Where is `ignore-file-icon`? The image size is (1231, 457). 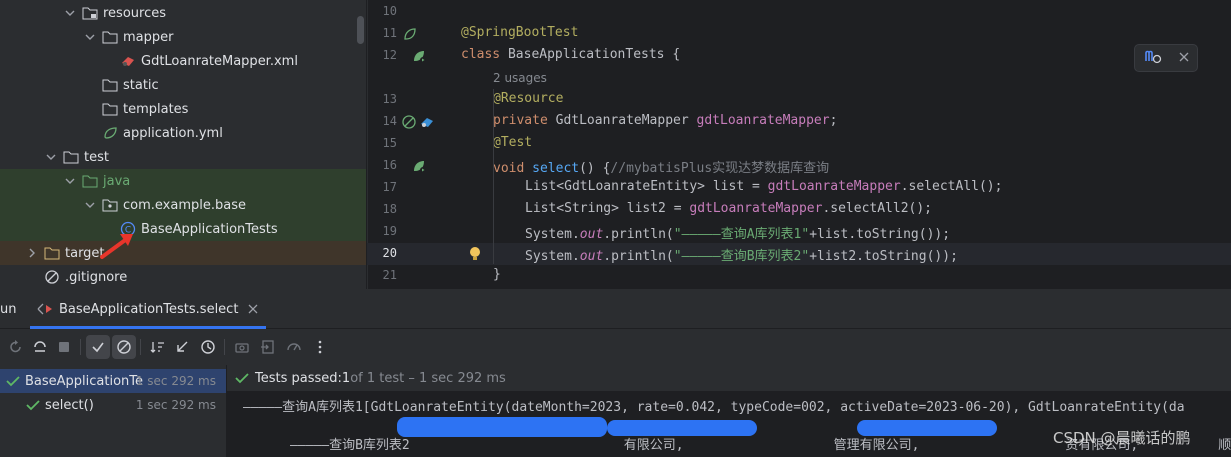
ignore-file-icon is located at coordinates (52, 277).